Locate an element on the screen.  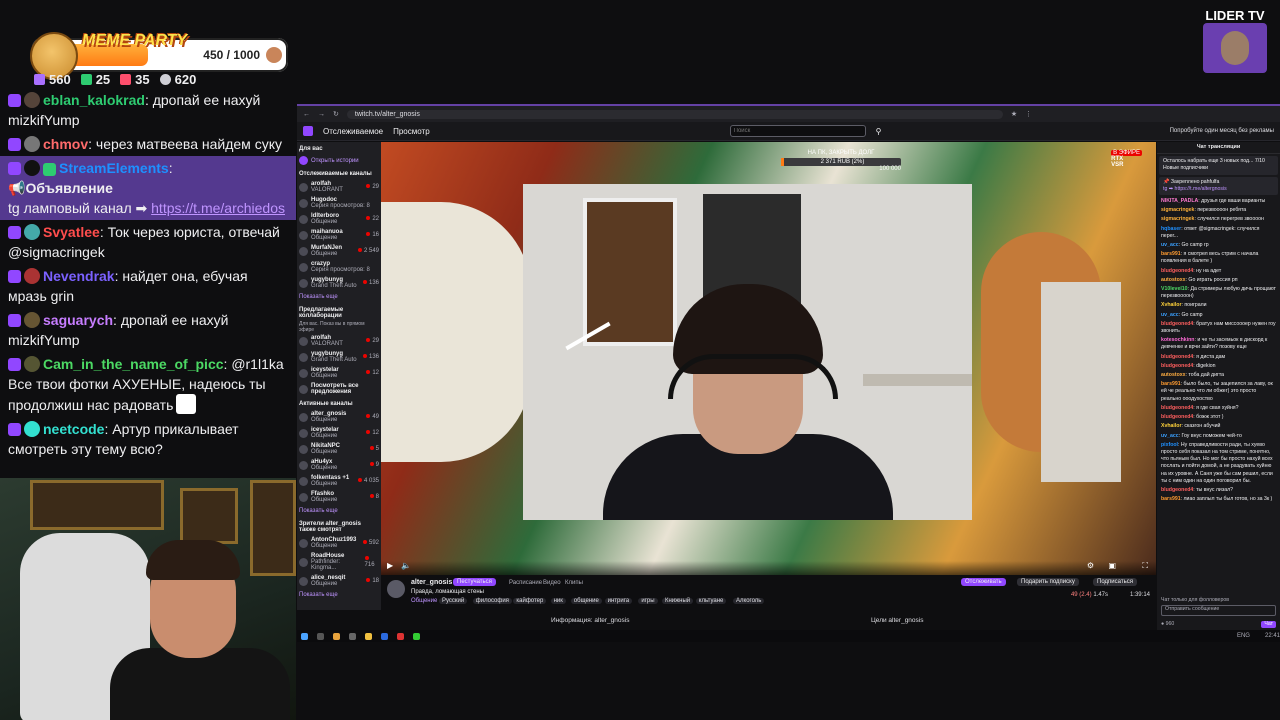
stream-tag: кльтуане is located at coordinates (711, 601).